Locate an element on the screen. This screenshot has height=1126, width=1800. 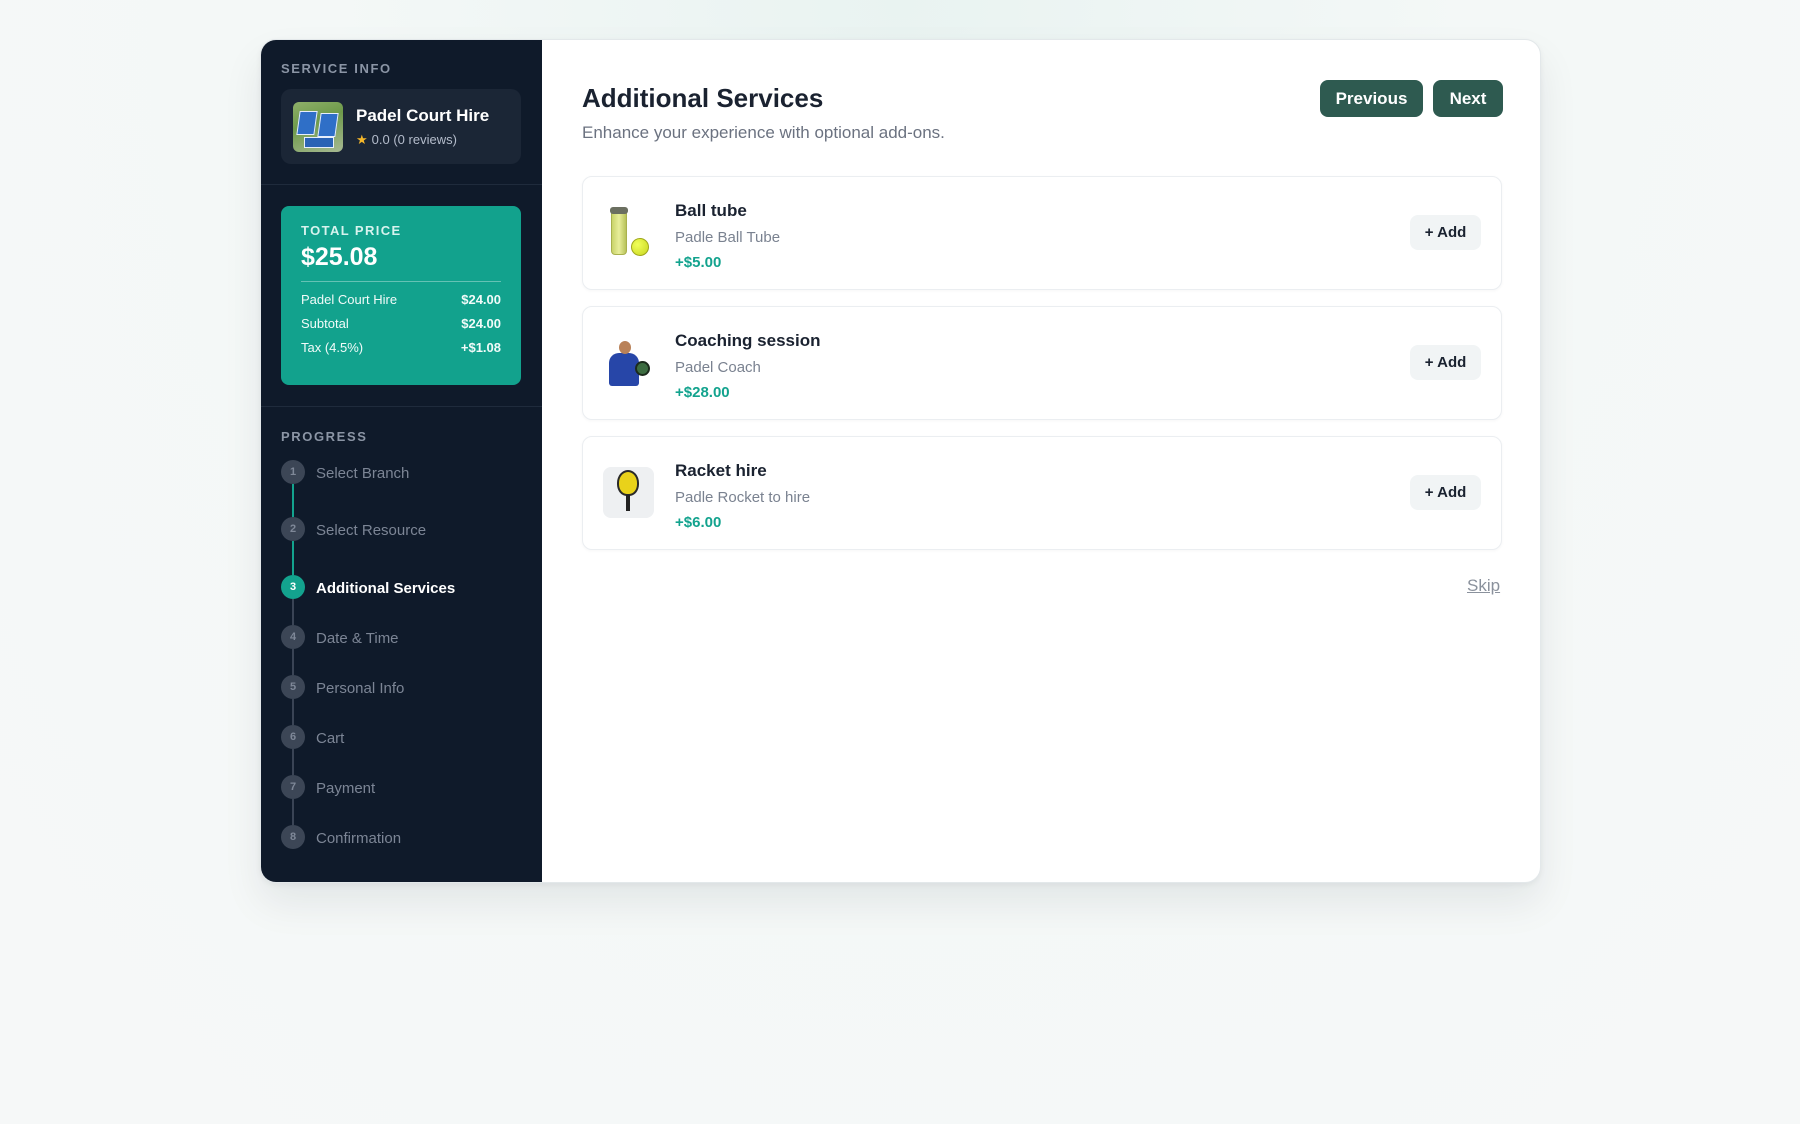
skip-link: Skip is located at coordinates (1483, 586).